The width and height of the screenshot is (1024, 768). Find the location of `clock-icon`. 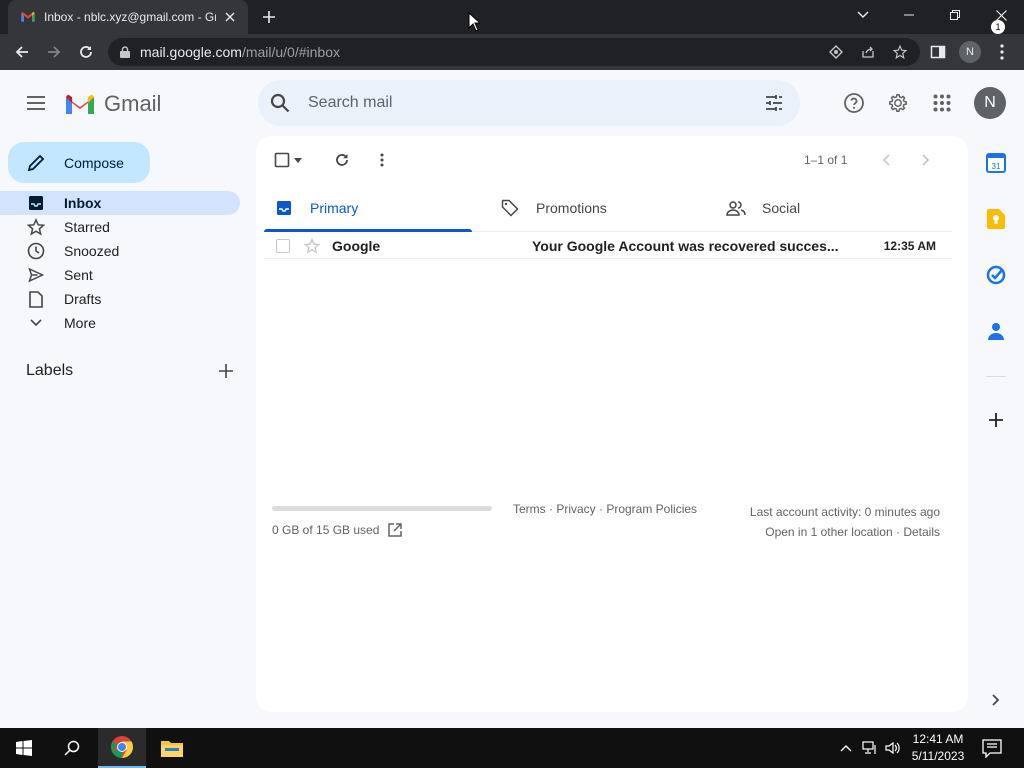

clock-icon is located at coordinates (36, 251).